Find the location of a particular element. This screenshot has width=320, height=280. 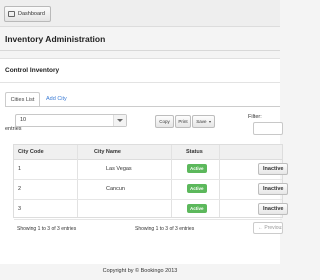

previous-page-button: ← Previous is located at coordinates (268, 228).